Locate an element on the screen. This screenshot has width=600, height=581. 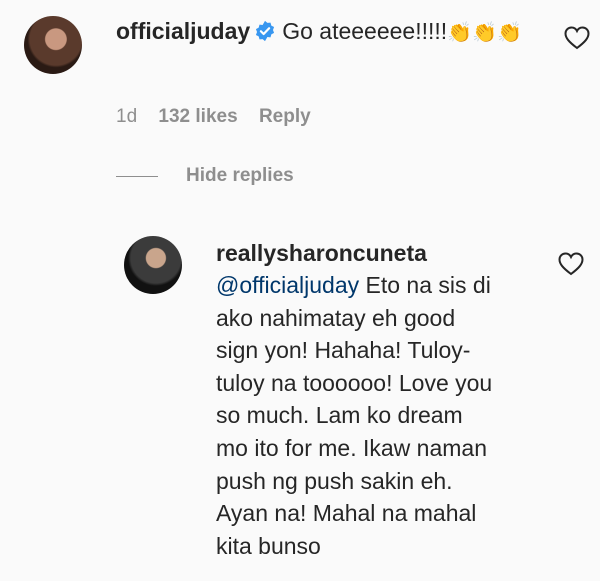
replies-toggle: Hide replies is located at coordinates (205, 176).